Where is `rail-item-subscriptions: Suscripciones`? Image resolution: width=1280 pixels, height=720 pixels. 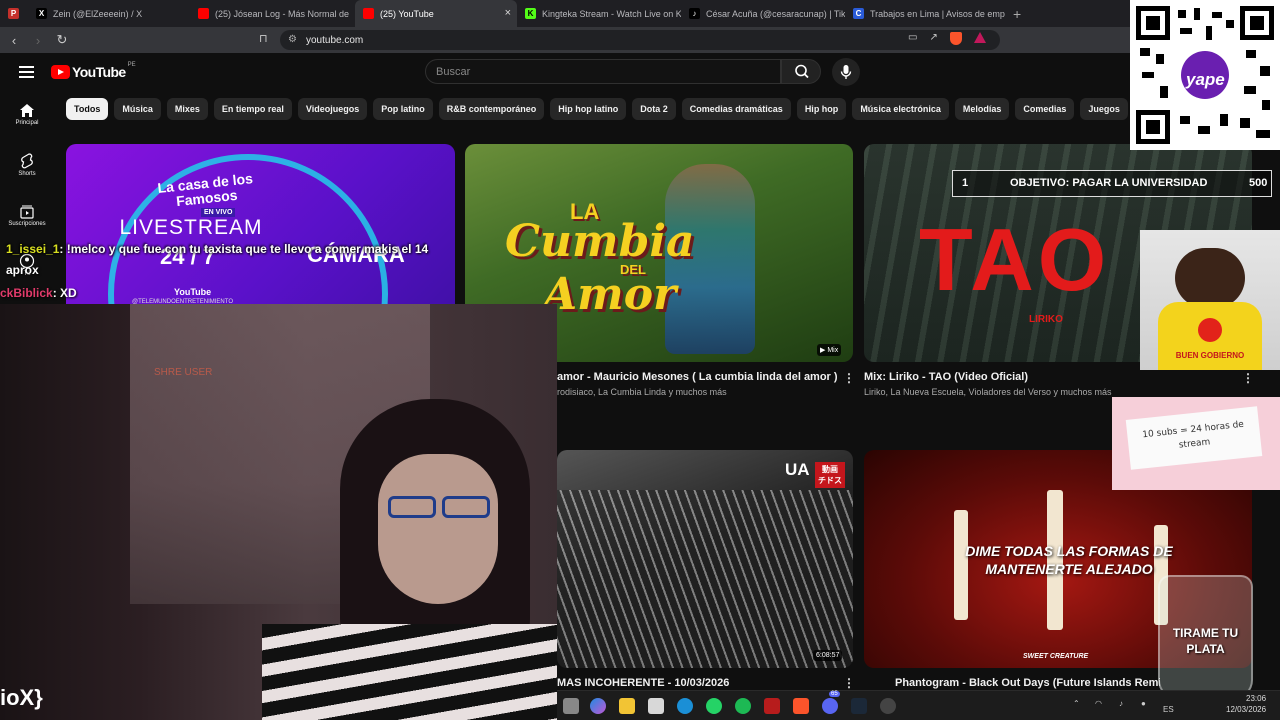
rail-item-subscriptions: Suscripciones is located at coordinates (27, 215).